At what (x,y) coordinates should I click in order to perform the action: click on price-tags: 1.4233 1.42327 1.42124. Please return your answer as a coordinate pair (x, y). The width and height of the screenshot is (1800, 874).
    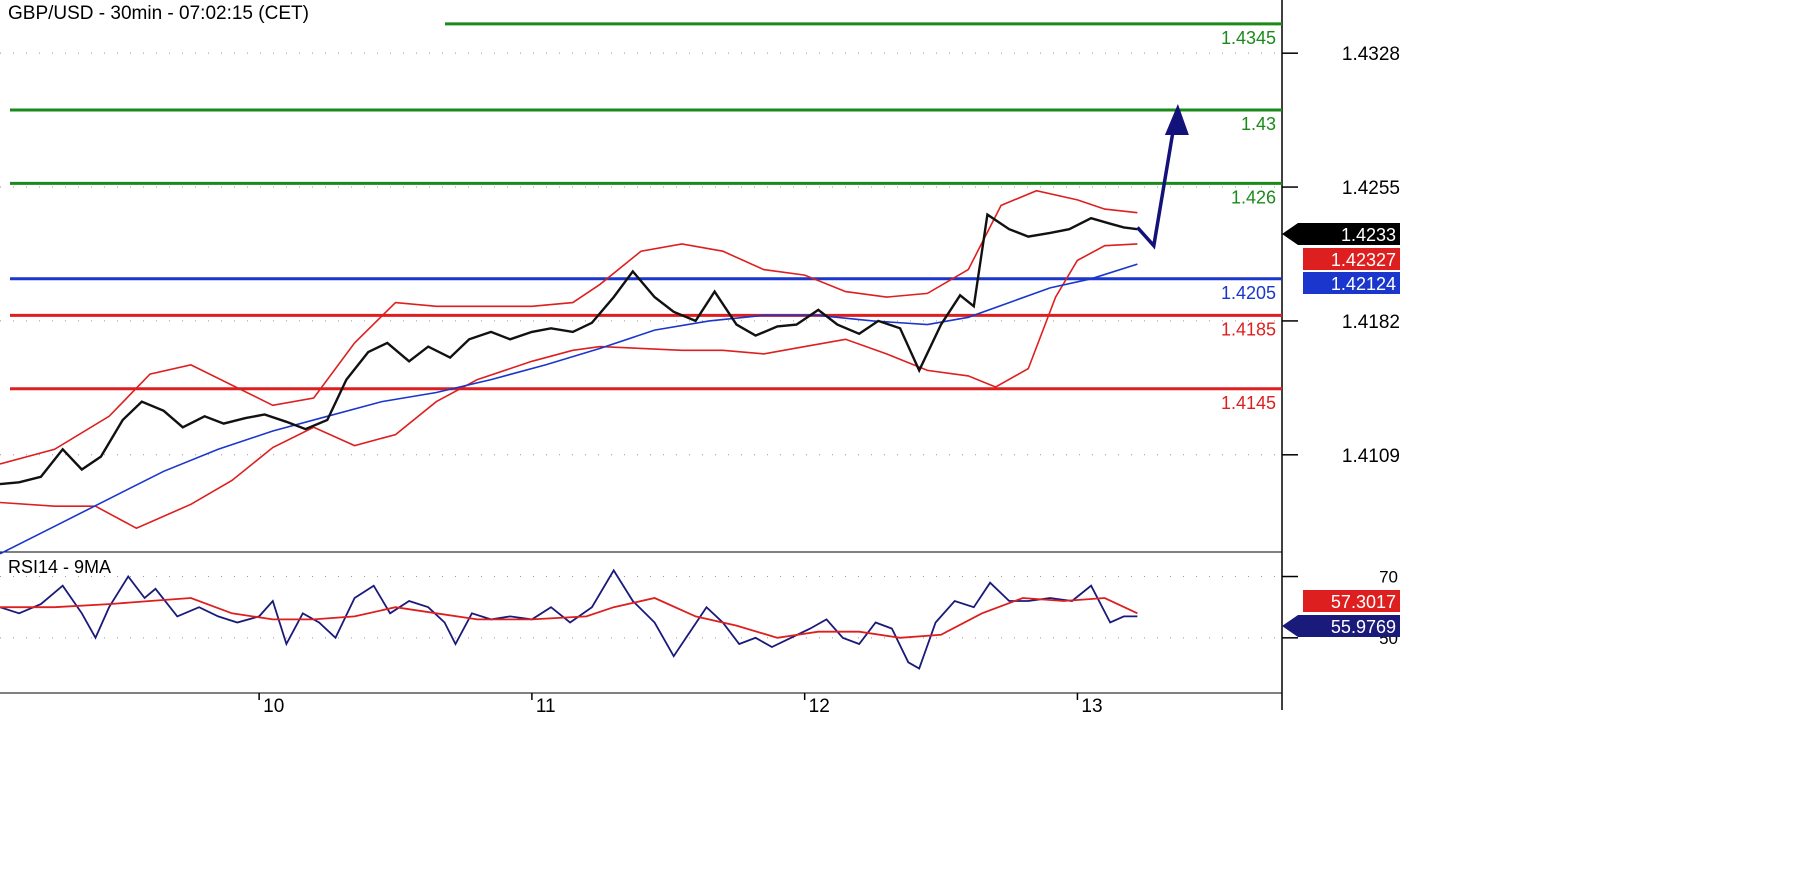
    Looking at the image, I should click on (1341, 258).